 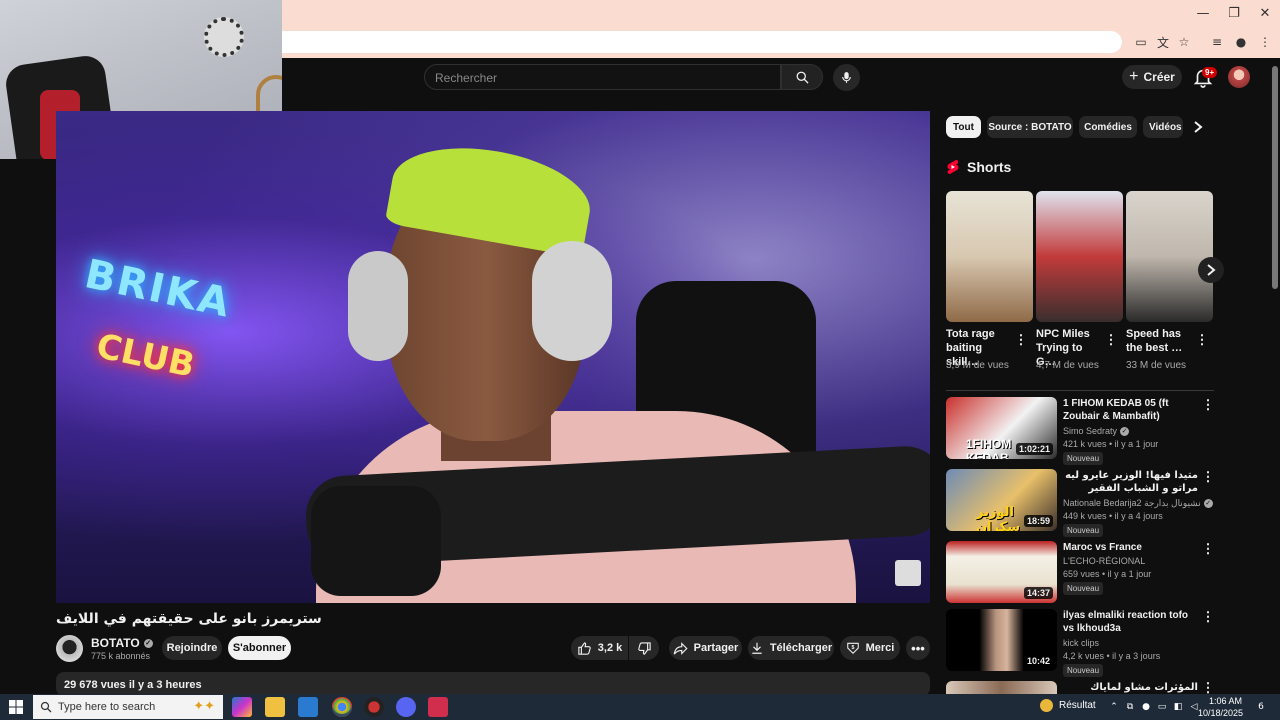 What do you see at coordinates (599, 648) in the screenshot?
I see `like-button: 3,2 k` at bounding box center [599, 648].